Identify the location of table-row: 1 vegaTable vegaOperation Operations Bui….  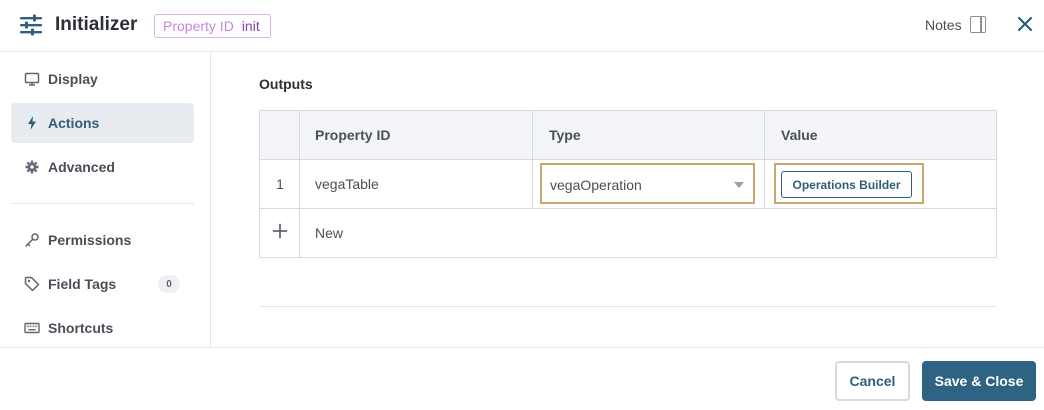
(628, 184).